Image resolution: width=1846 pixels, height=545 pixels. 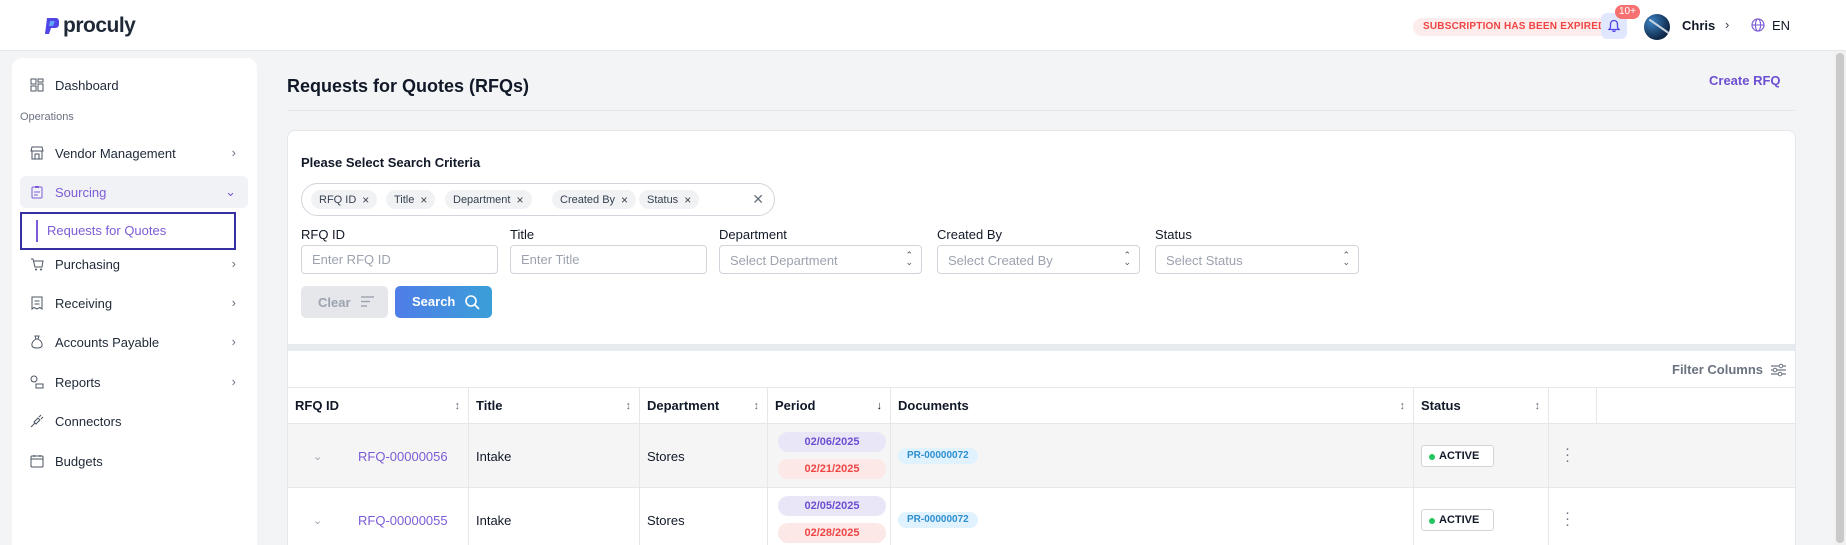 What do you see at coordinates (403, 456) in the screenshot?
I see `rfq-id-link: RFQ-00000056` at bounding box center [403, 456].